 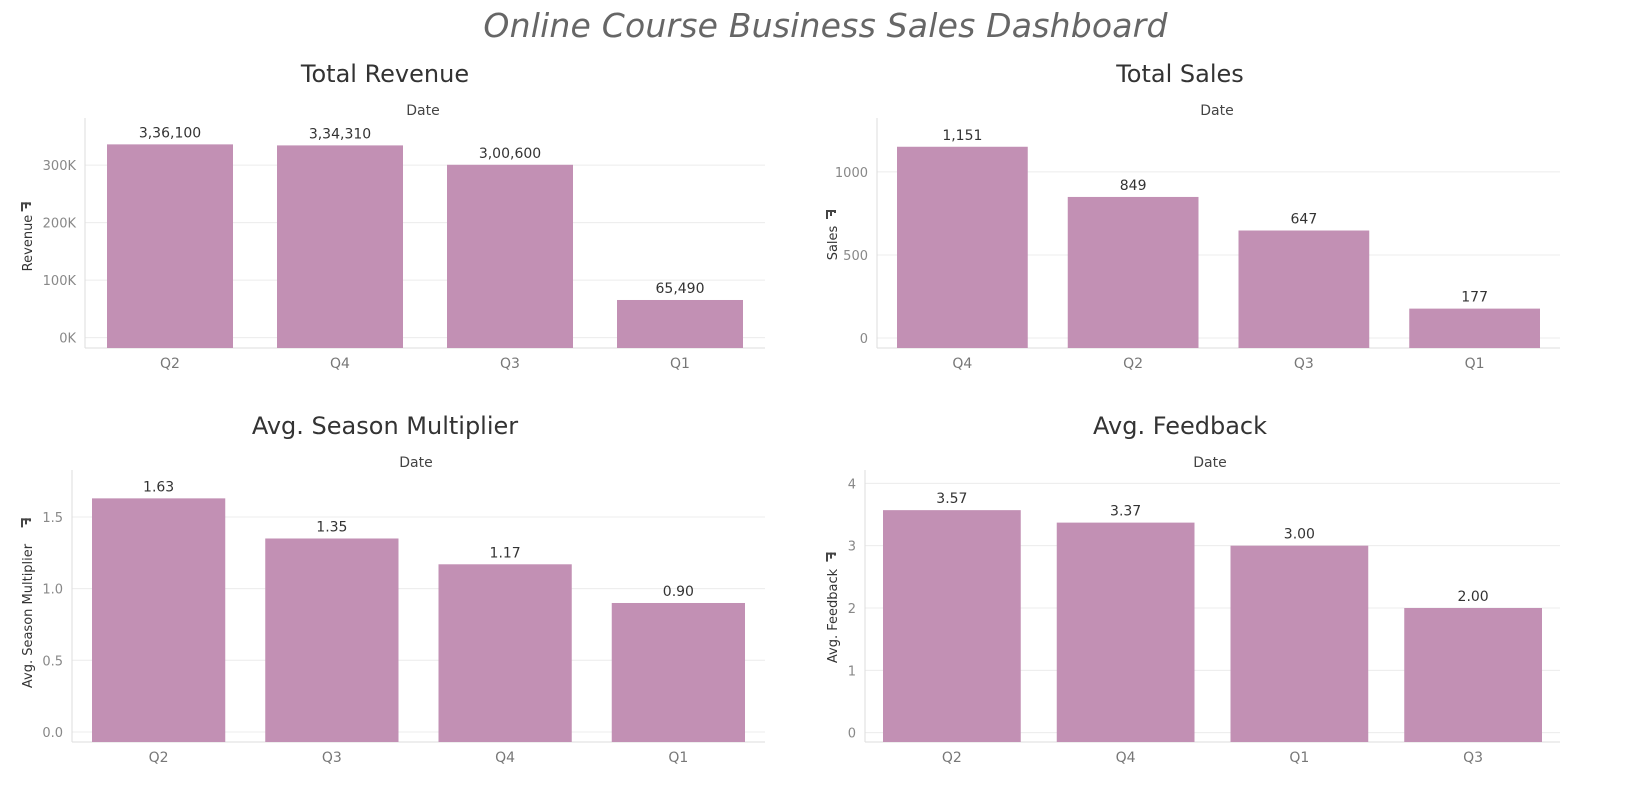 I want to click on chart-title: Avg. Season Multiplier, so click(x=385, y=426).